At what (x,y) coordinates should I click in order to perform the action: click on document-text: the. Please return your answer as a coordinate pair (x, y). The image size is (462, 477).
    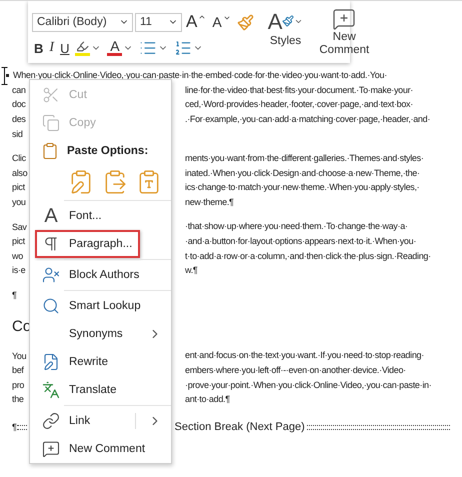
    Looking at the image, I should click on (18, 399).